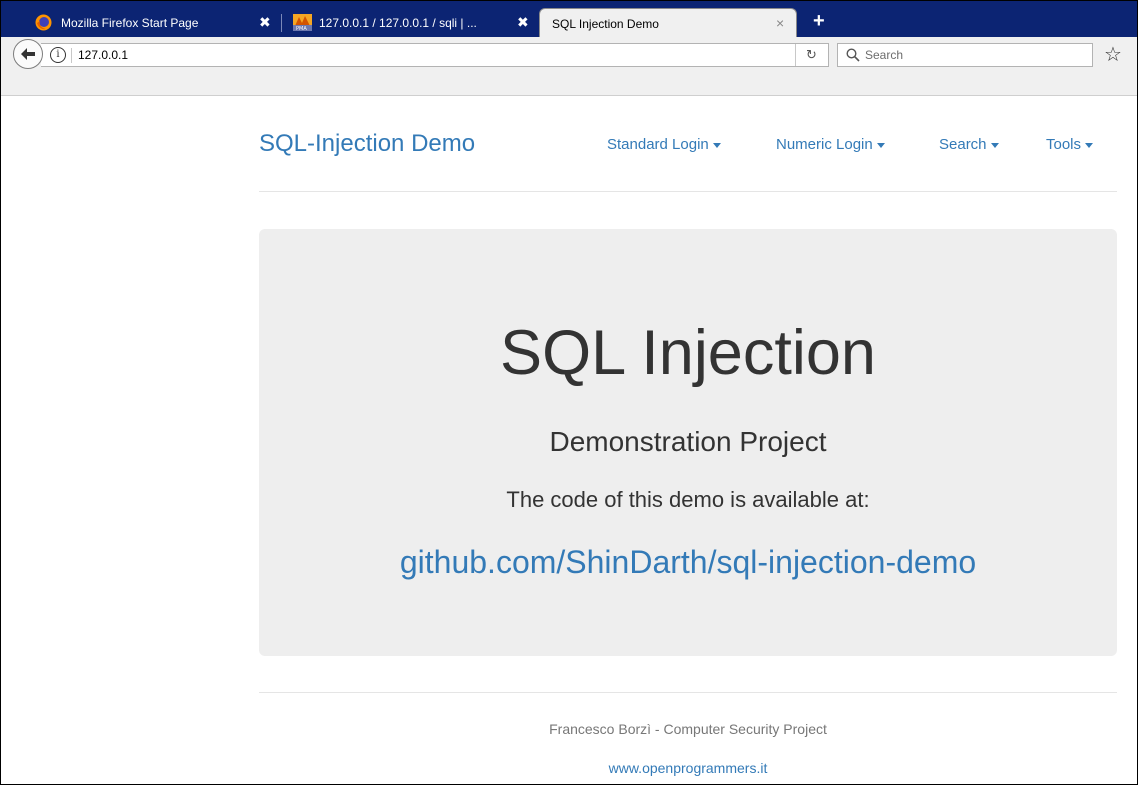 This screenshot has height=785, width=1138. What do you see at coordinates (688, 562) in the screenshot?
I see `github-link: github.com/ShinDarth/sql-injection-demo` at bounding box center [688, 562].